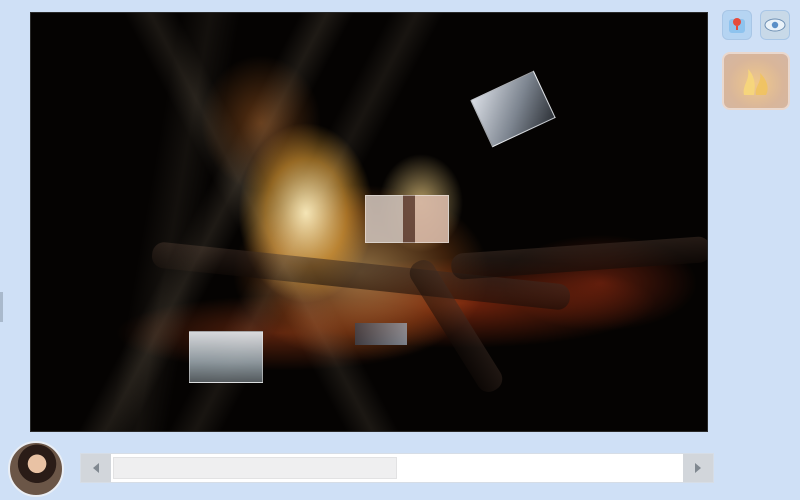 The height and width of the screenshot is (500, 800). I want to click on chevron-right-icon, so click(698, 468).